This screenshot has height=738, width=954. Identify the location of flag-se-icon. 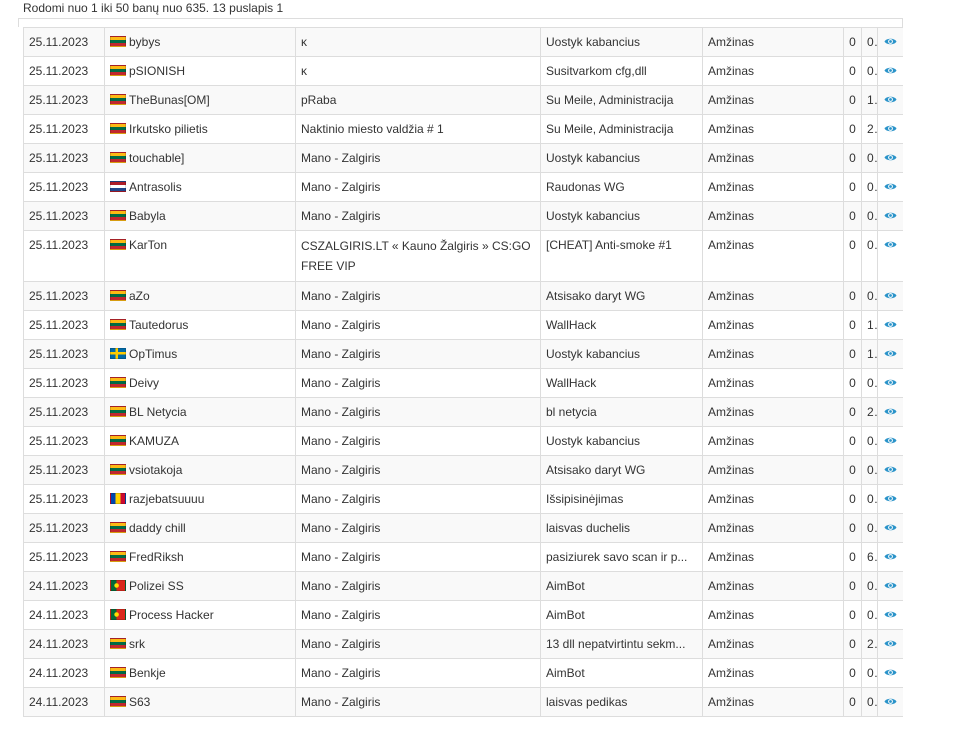
(118, 353).